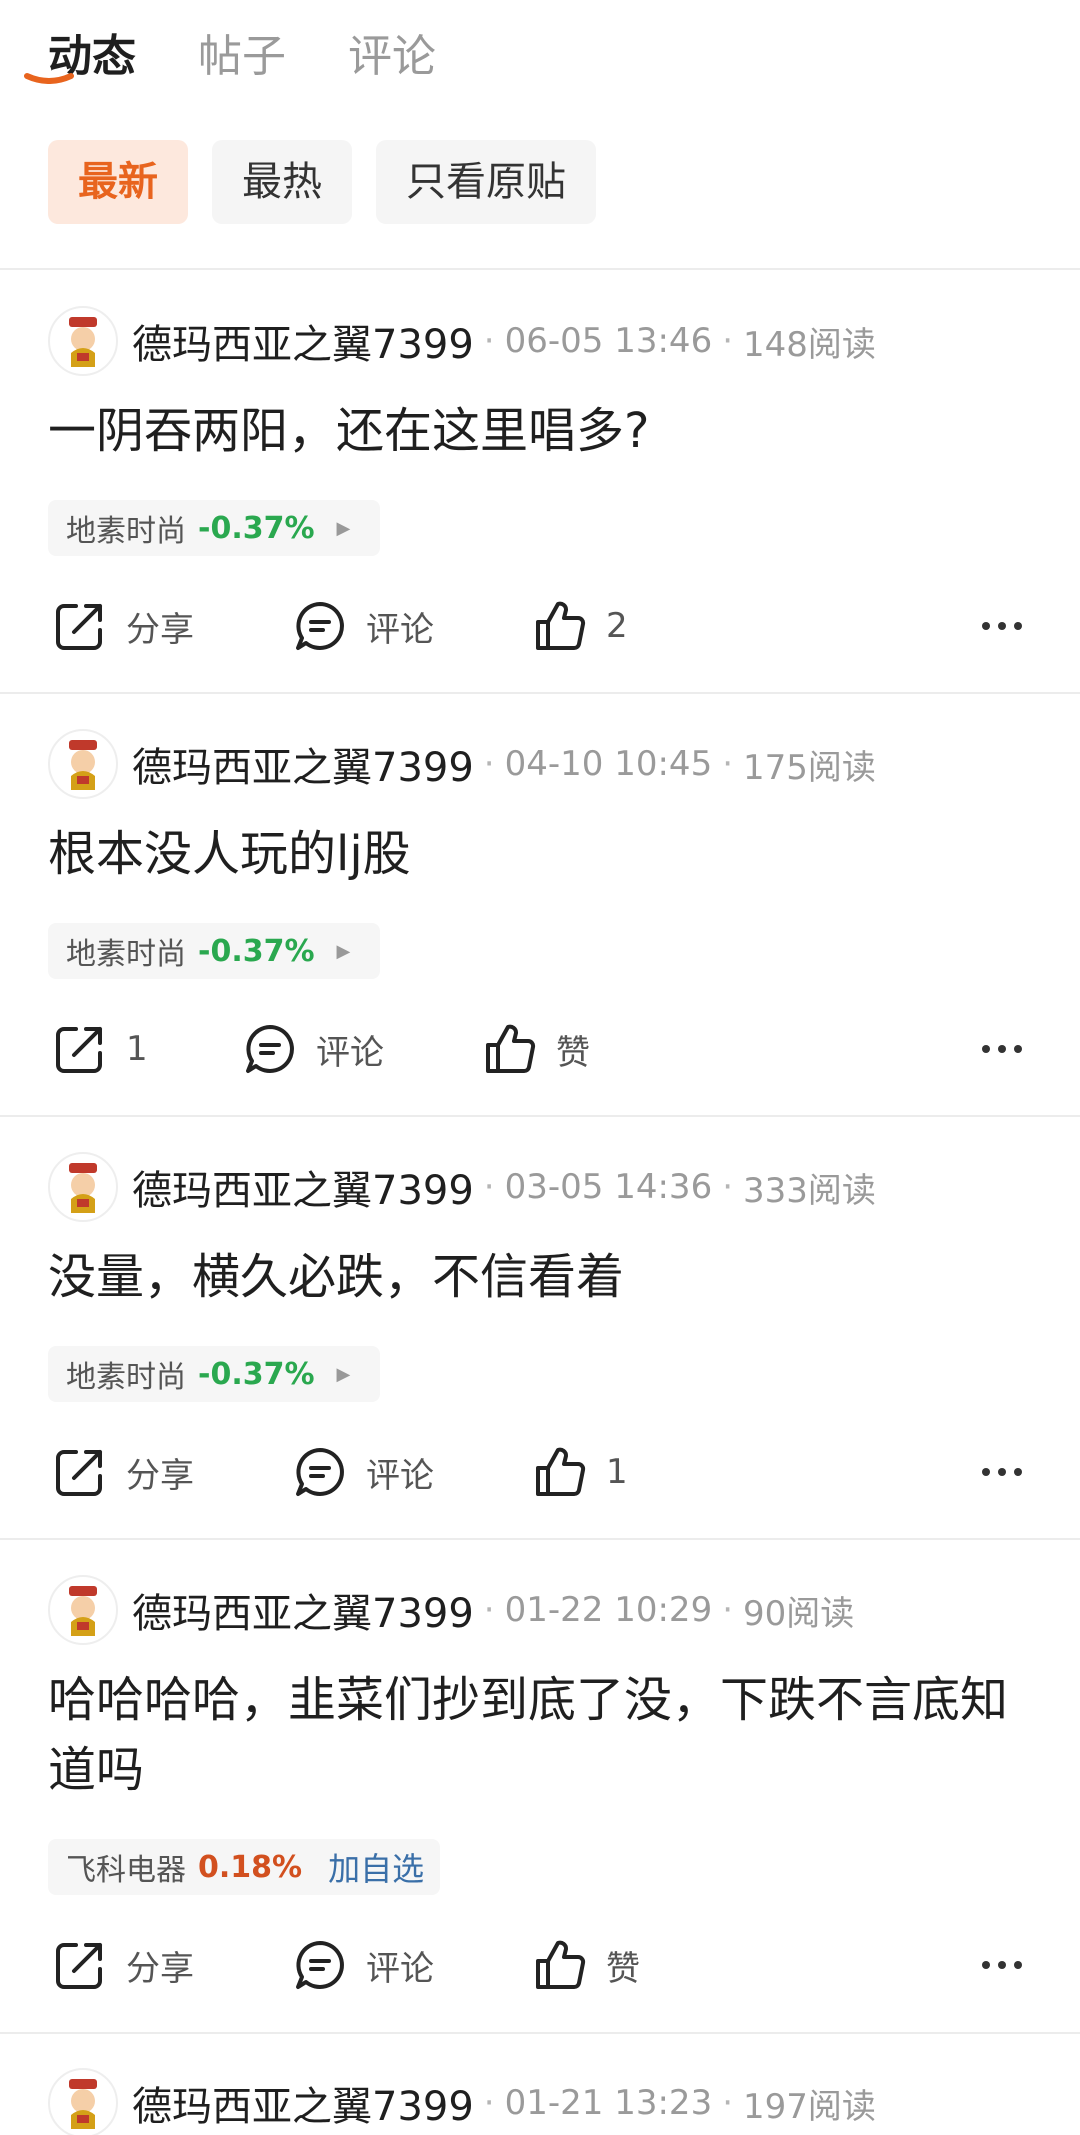  Describe the element at coordinates (799, 1613) in the screenshot. I see `read-count: 90阅读` at that location.